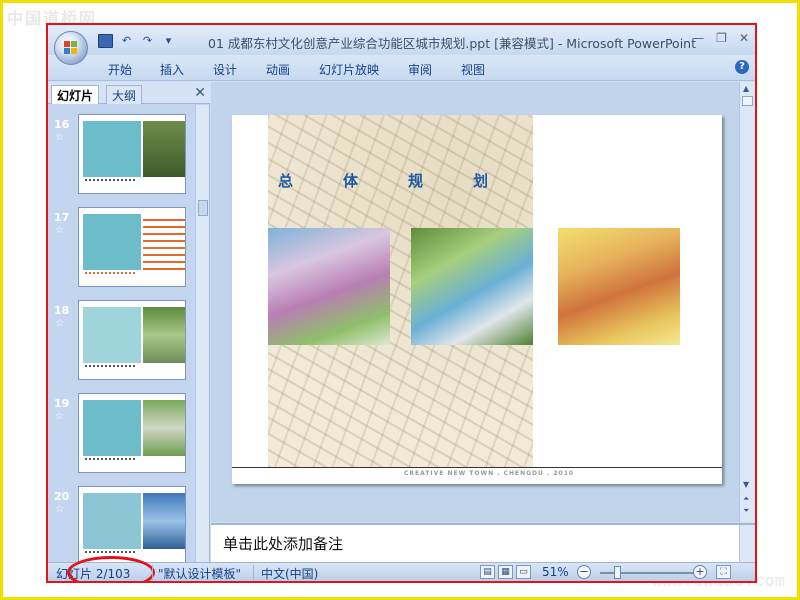  What do you see at coordinates (120, 69) in the screenshot?
I see `tab-home: 开始` at bounding box center [120, 69].